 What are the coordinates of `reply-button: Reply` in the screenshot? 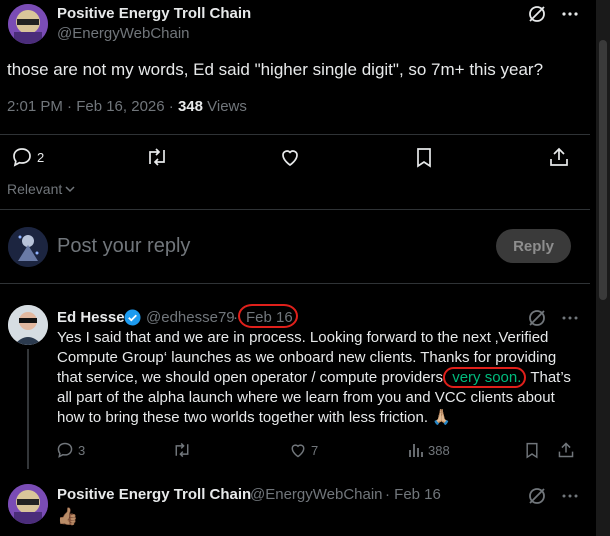 It's located at (533, 246).